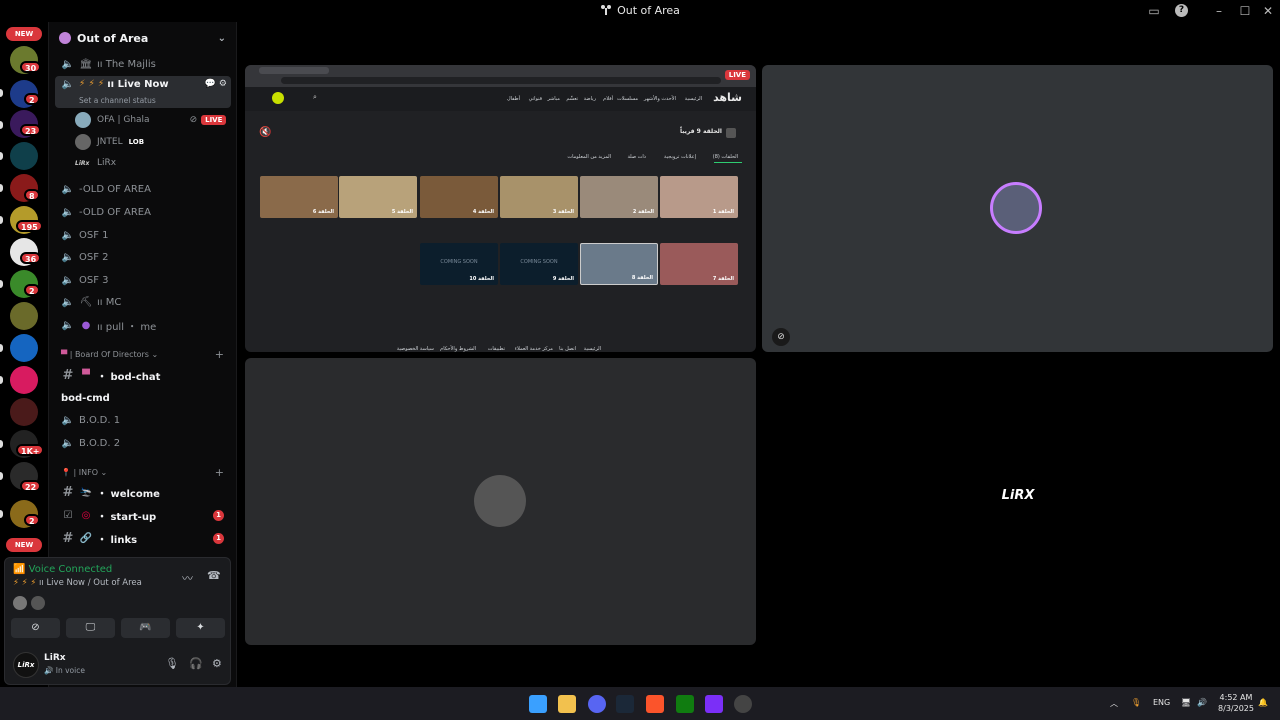 This screenshot has height=720, width=1280. I want to click on episode-card: الحلقة 2, so click(619, 197).